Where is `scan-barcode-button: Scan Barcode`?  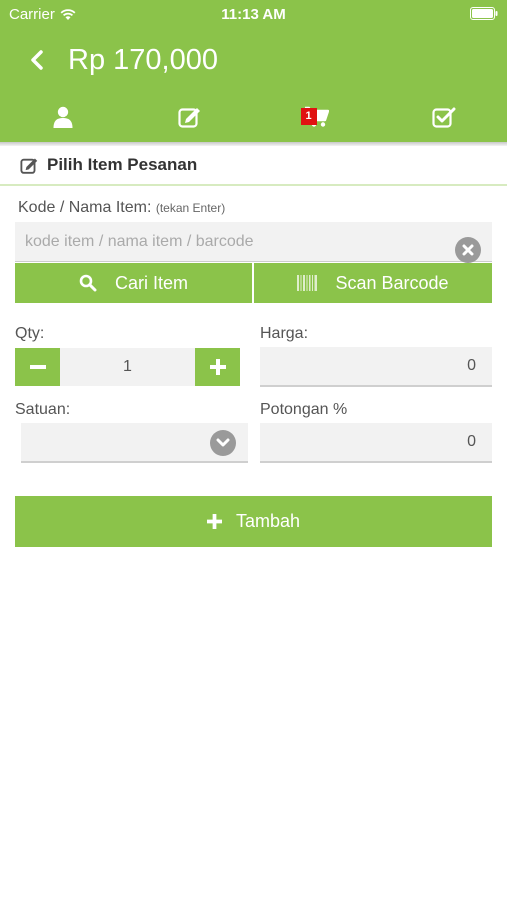
scan-barcode-button: Scan Barcode is located at coordinates (373, 283).